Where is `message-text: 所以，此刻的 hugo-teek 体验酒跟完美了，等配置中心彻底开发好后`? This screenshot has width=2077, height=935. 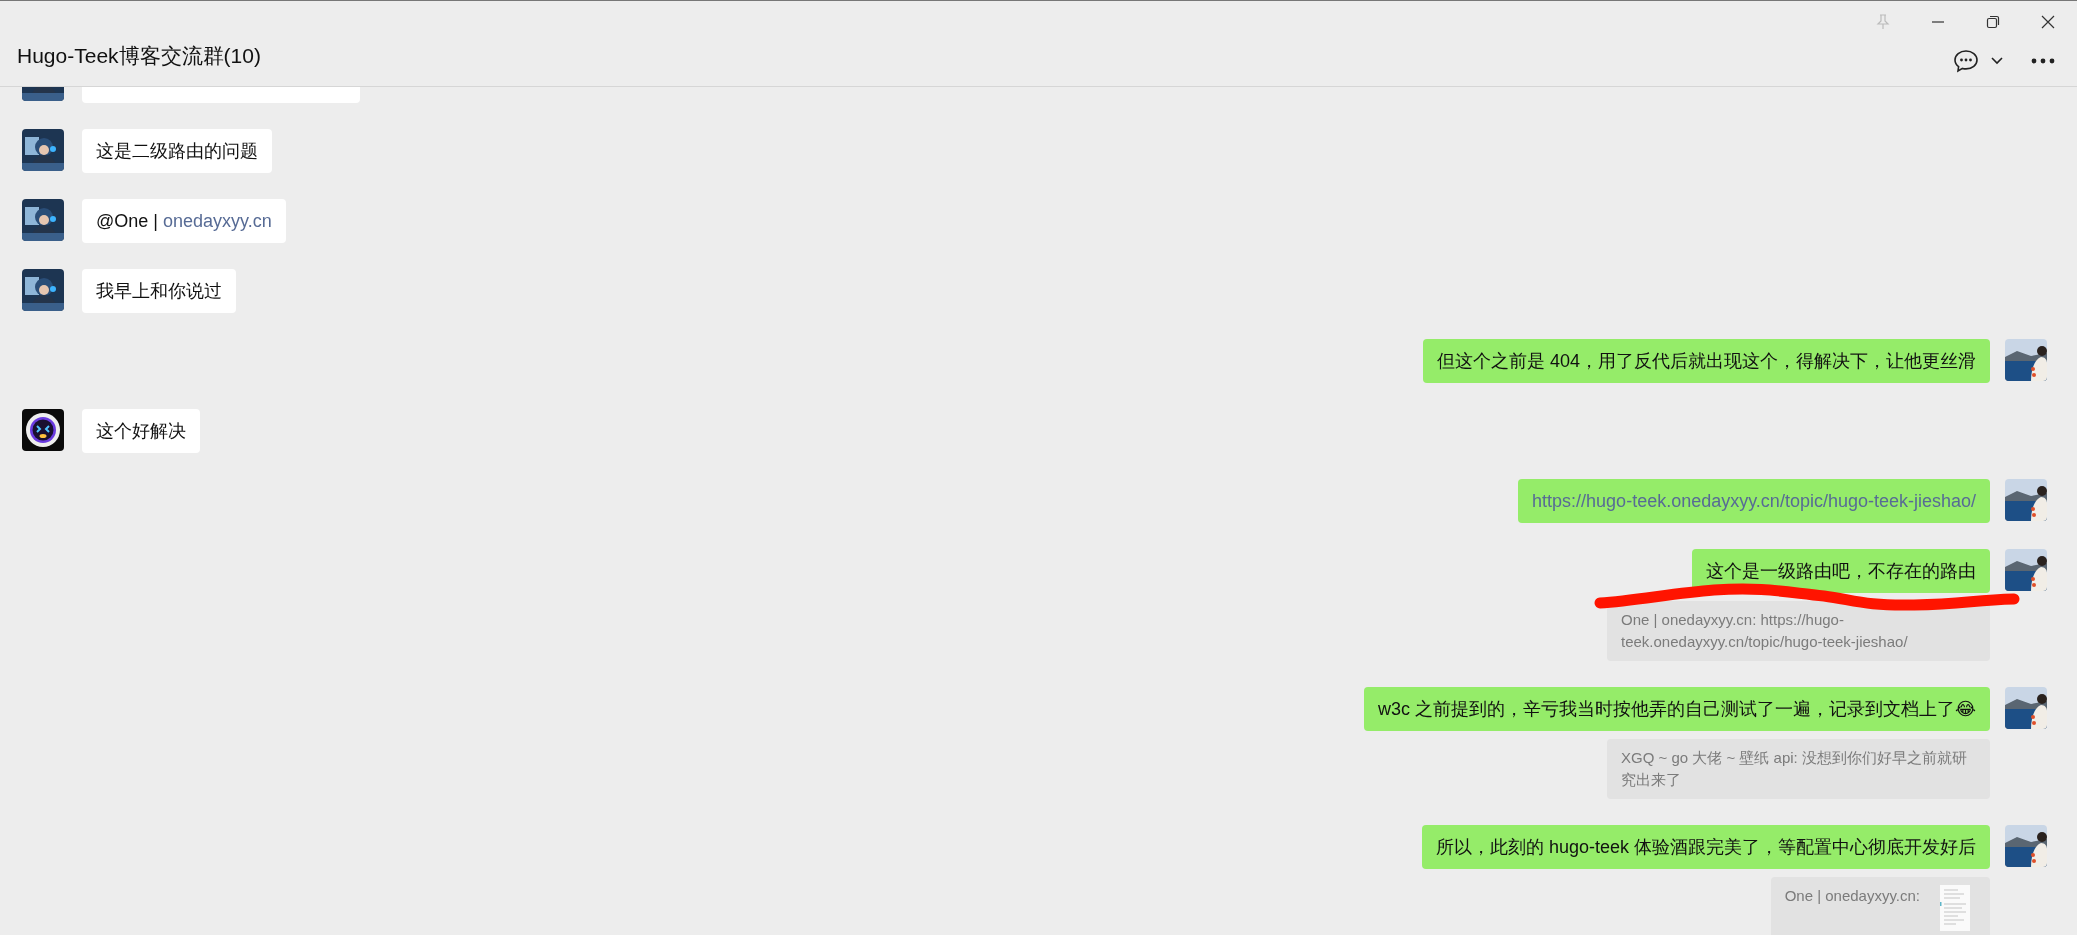 message-text: 所以，此刻的 hugo-teek 体验酒跟完美了，等配置中心彻底开发好后 is located at coordinates (1705, 847).